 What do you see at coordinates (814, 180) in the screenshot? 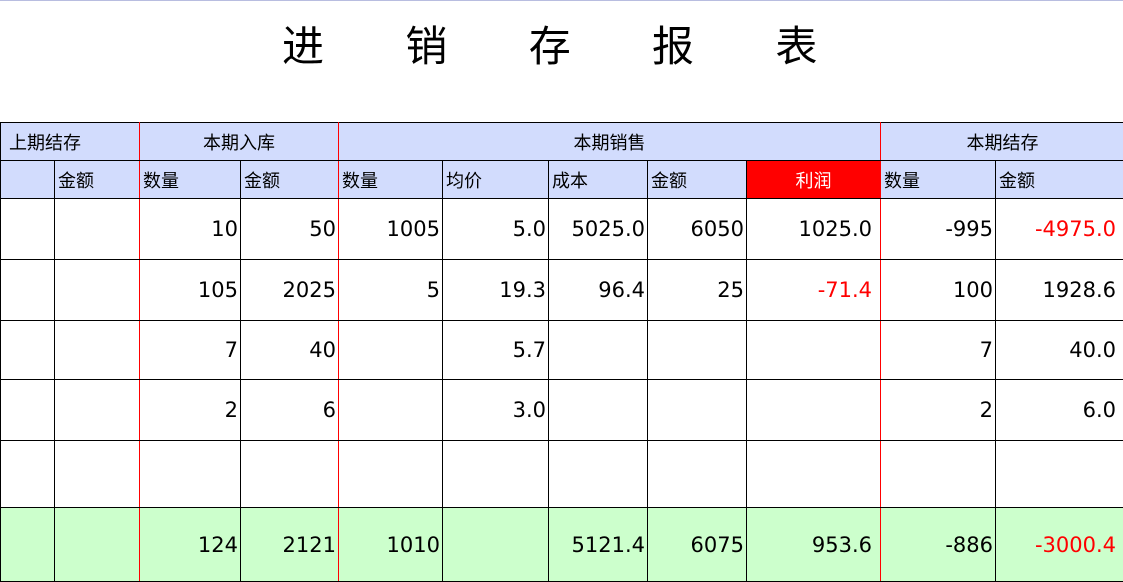
I see `header-sales-profit: 利润` at bounding box center [814, 180].